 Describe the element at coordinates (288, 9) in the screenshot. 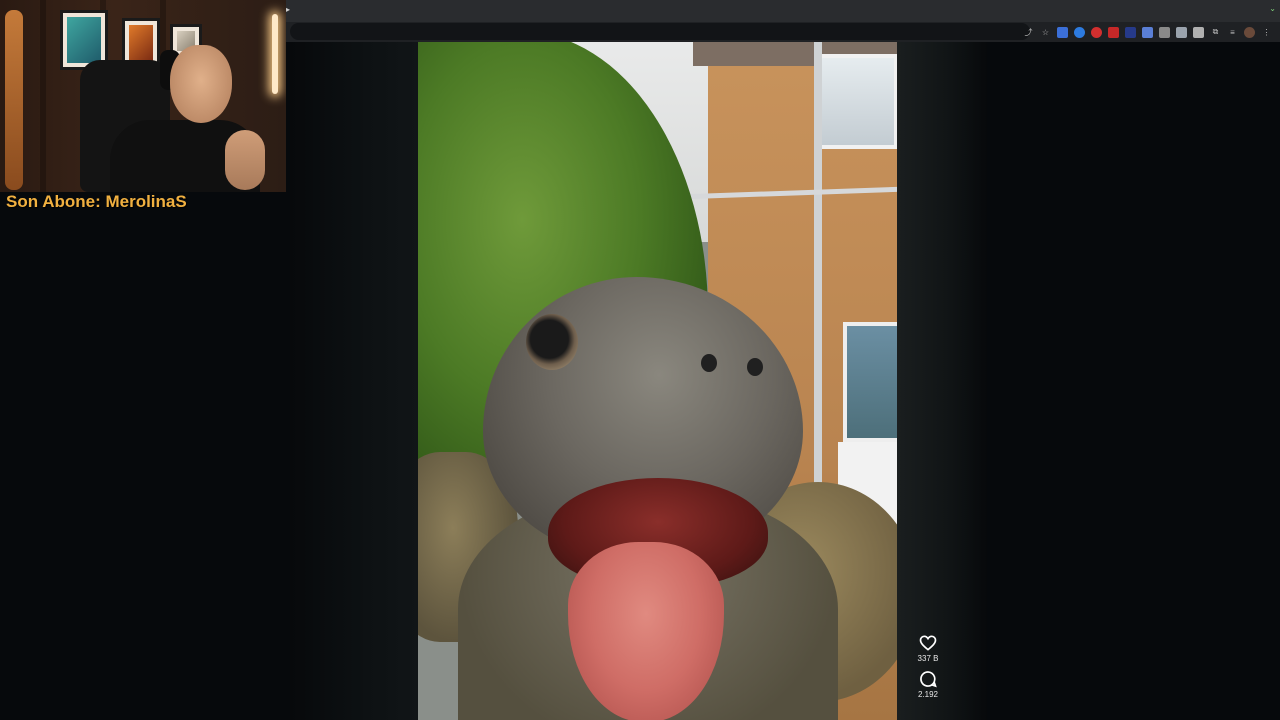

I see `tab-scroll-arrow-icon: ▸` at that location.